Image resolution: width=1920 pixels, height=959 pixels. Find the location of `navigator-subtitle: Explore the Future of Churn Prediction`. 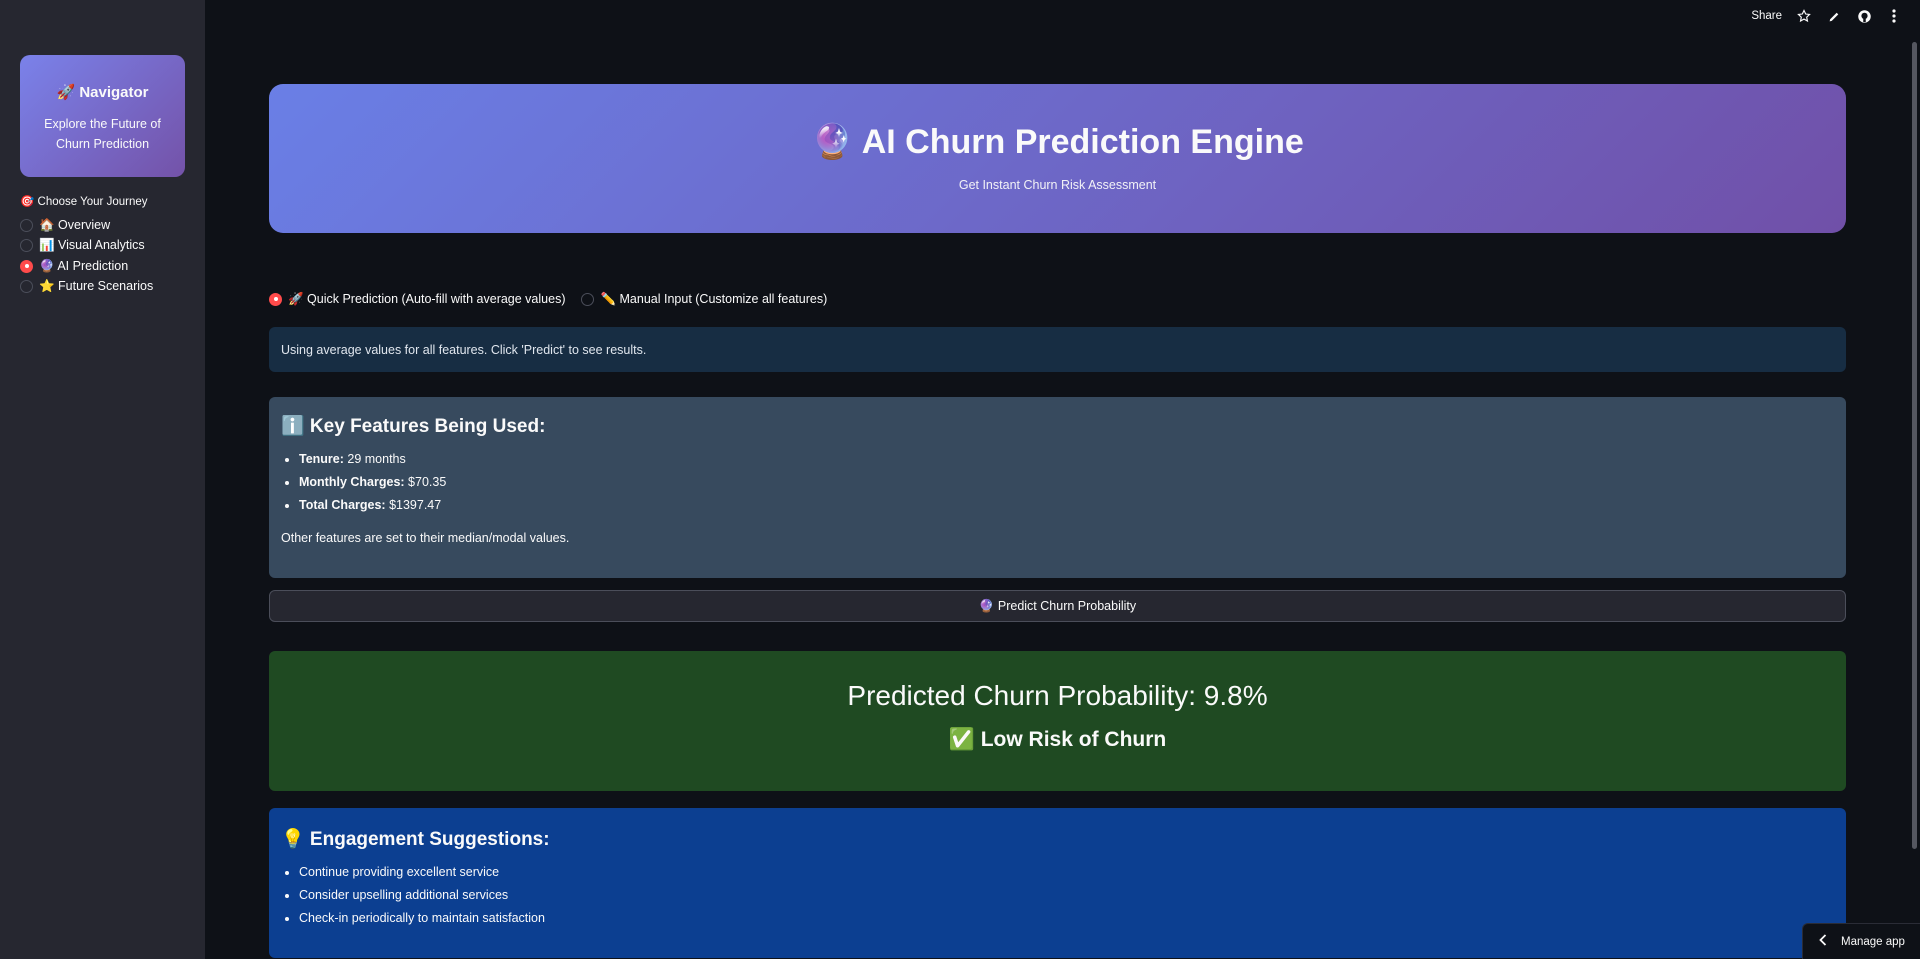

navigator-subtitle: Explore the Future of Churn Prediction is located at coordinates (102, 134).